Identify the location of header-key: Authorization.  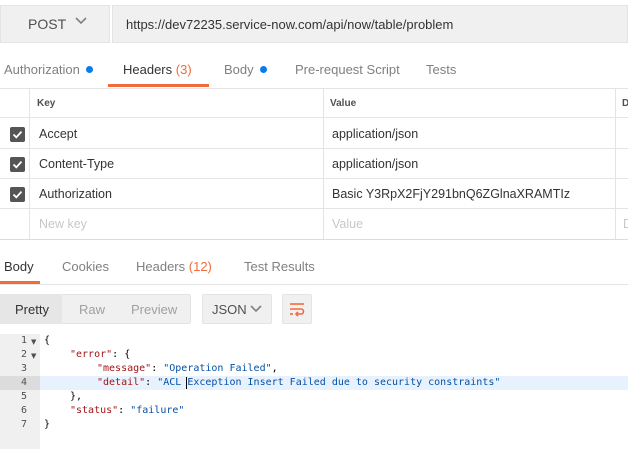
(75, 194).